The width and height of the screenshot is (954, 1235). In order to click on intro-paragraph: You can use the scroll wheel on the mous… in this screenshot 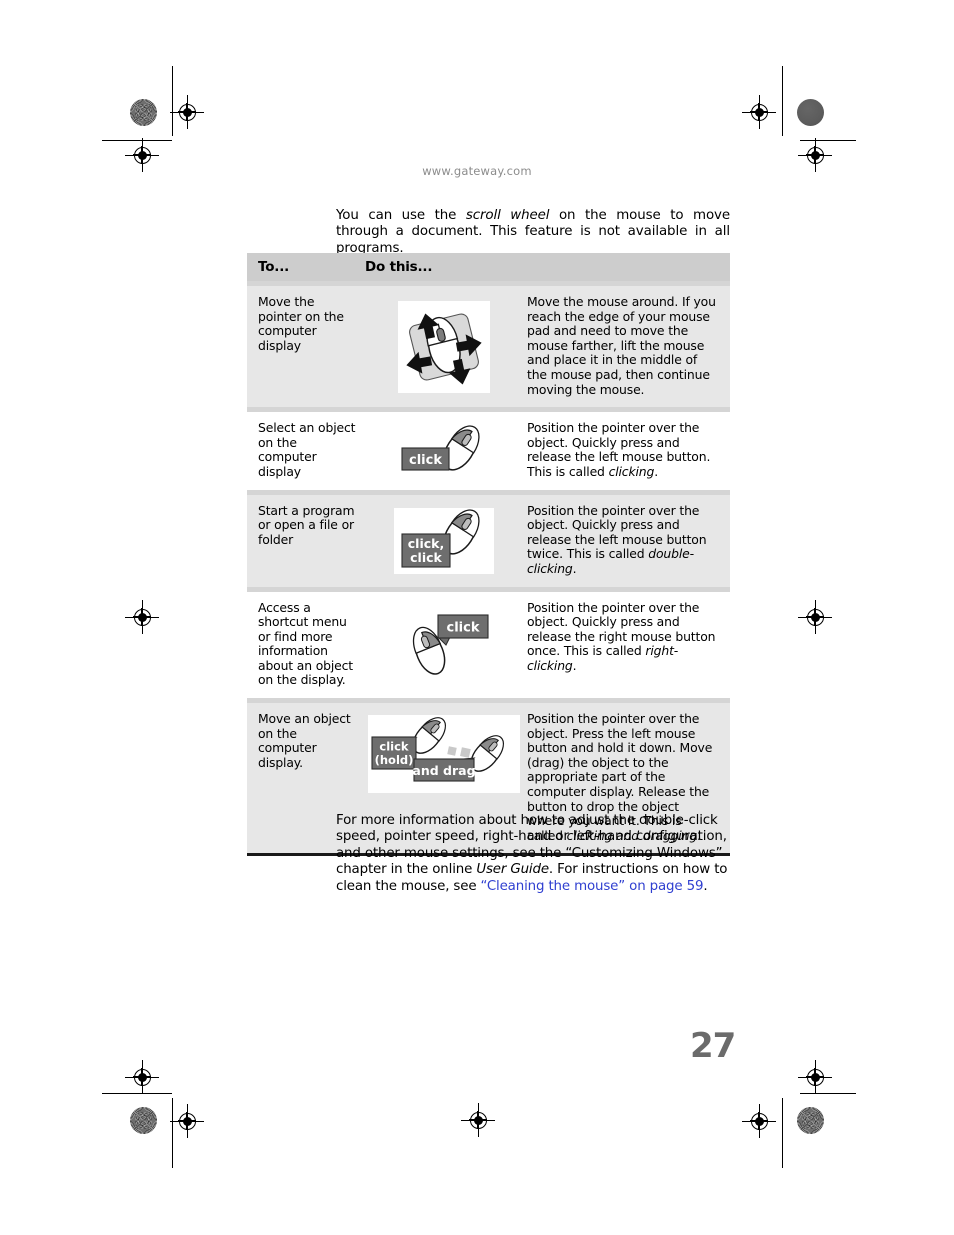, I will do `click(533, 232)`.